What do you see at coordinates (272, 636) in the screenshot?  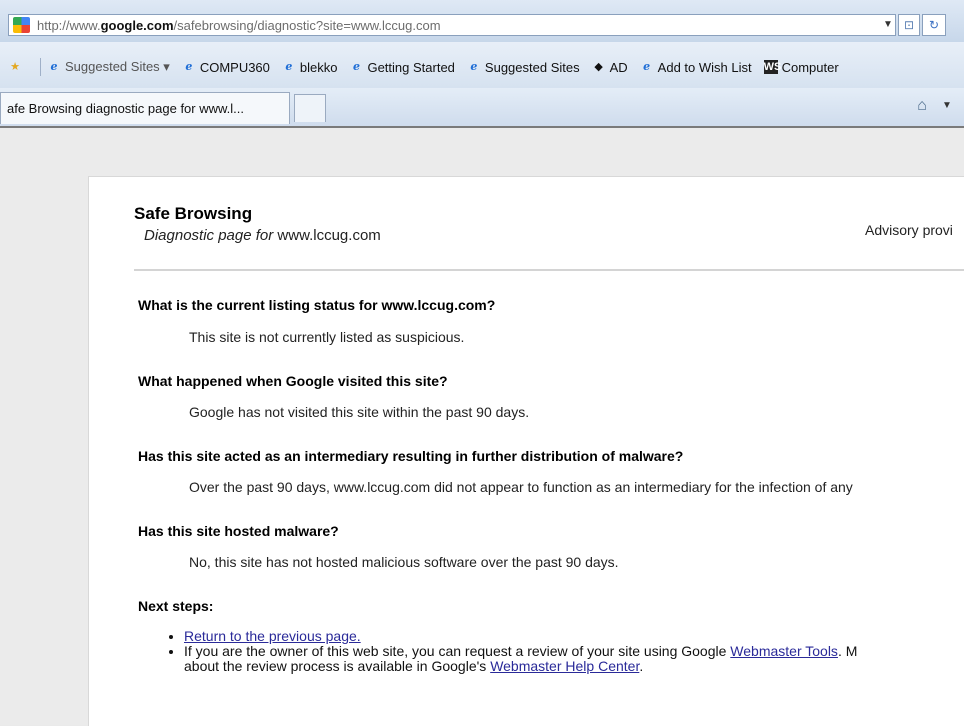 I see `return-previous-page-link: Return to the previous page.` at bounding box center [272, 636].